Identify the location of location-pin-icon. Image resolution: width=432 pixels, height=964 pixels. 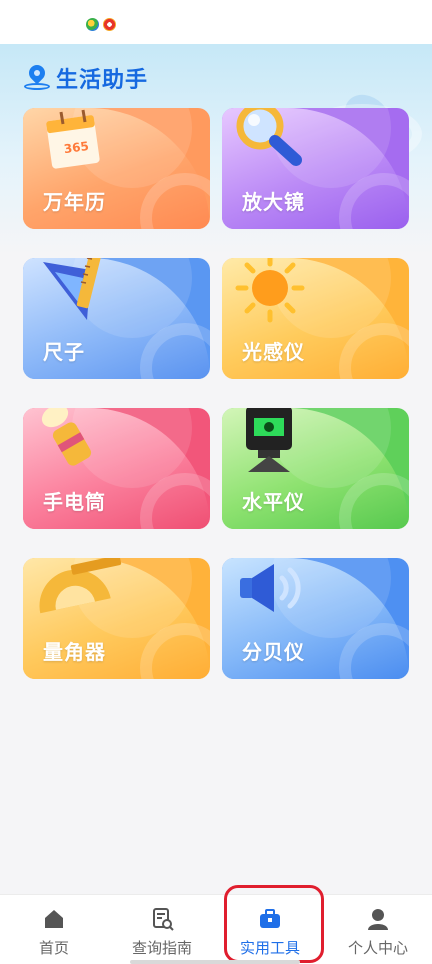
(37, 76).